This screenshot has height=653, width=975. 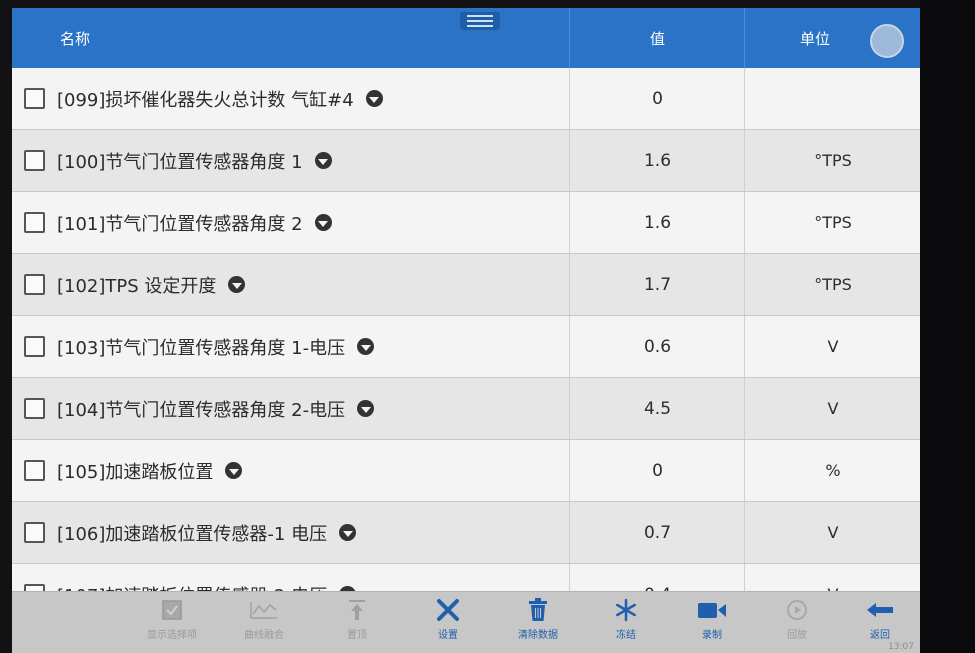 What do you see at coordinates (712, 610) in the screenshot?
I see `video-camera-icon` at bounding box center [712, 610].